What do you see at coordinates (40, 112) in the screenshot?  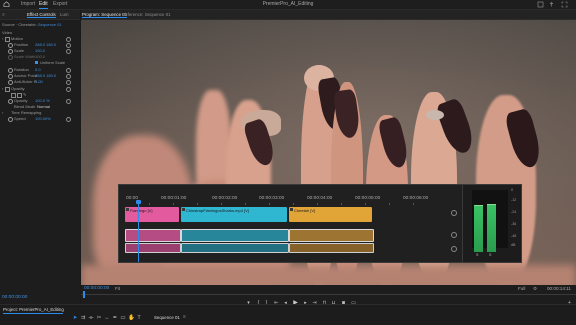 I see `ec-row-time-remapping: › Time Remapping` at bounding box center [40, 112].